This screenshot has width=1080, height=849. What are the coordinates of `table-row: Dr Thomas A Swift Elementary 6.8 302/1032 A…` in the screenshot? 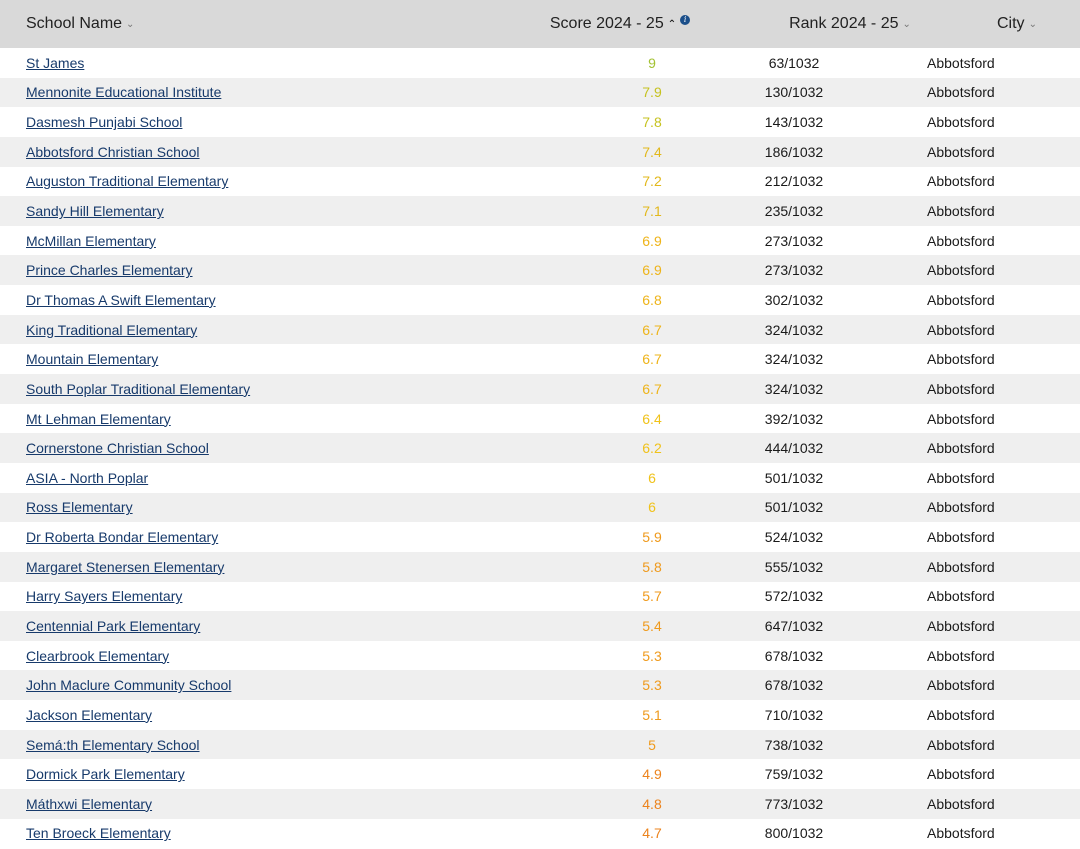 It's located at (540, 300).